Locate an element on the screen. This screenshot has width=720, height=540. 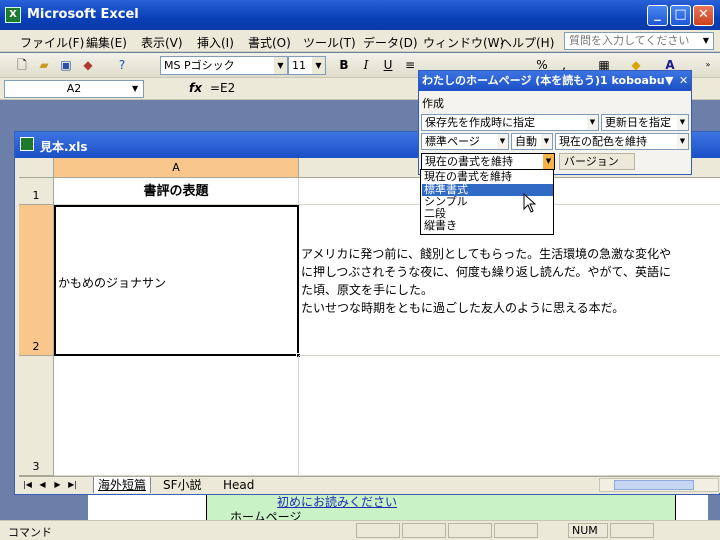
save-location-select: 保存先を作成時に指定 ▼ is located at coordinates (510, 122).